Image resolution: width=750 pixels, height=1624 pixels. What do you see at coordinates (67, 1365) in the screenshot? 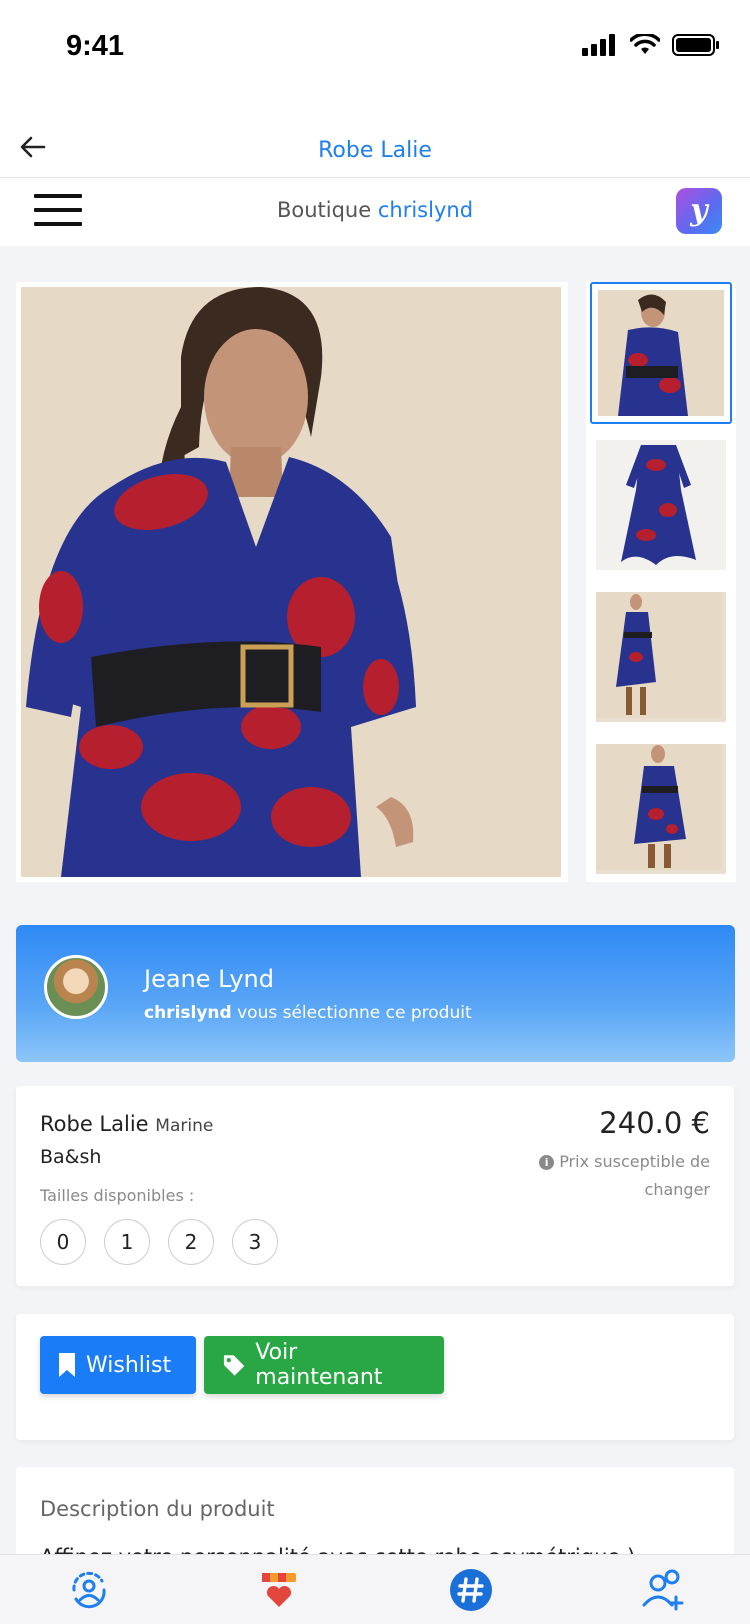
I see `bookmark-icon` at bounding box center [67, 1365].